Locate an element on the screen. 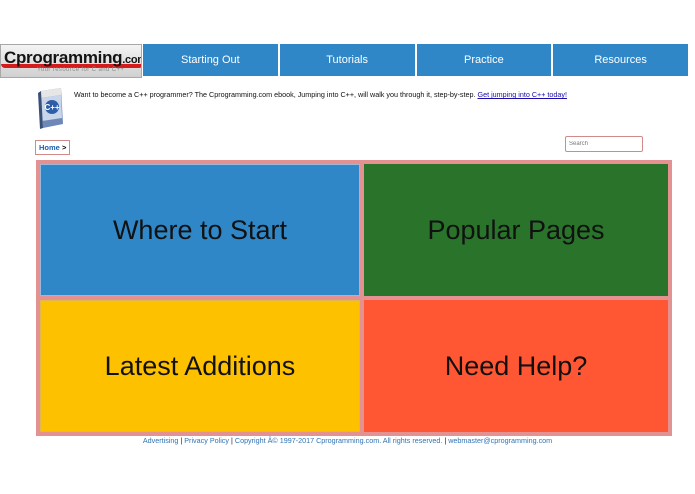 This screenshot has width=695, height=494. nav-item-starting-out: Starting Out is located at coordinates (210, 60).